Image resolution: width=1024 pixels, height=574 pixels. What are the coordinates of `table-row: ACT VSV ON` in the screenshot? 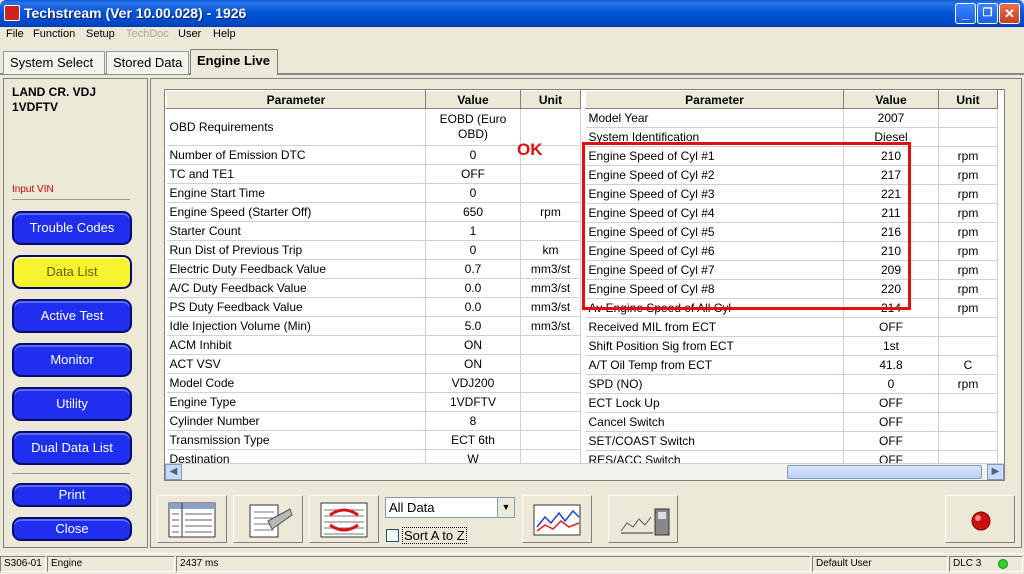 It's located at (373, 364).